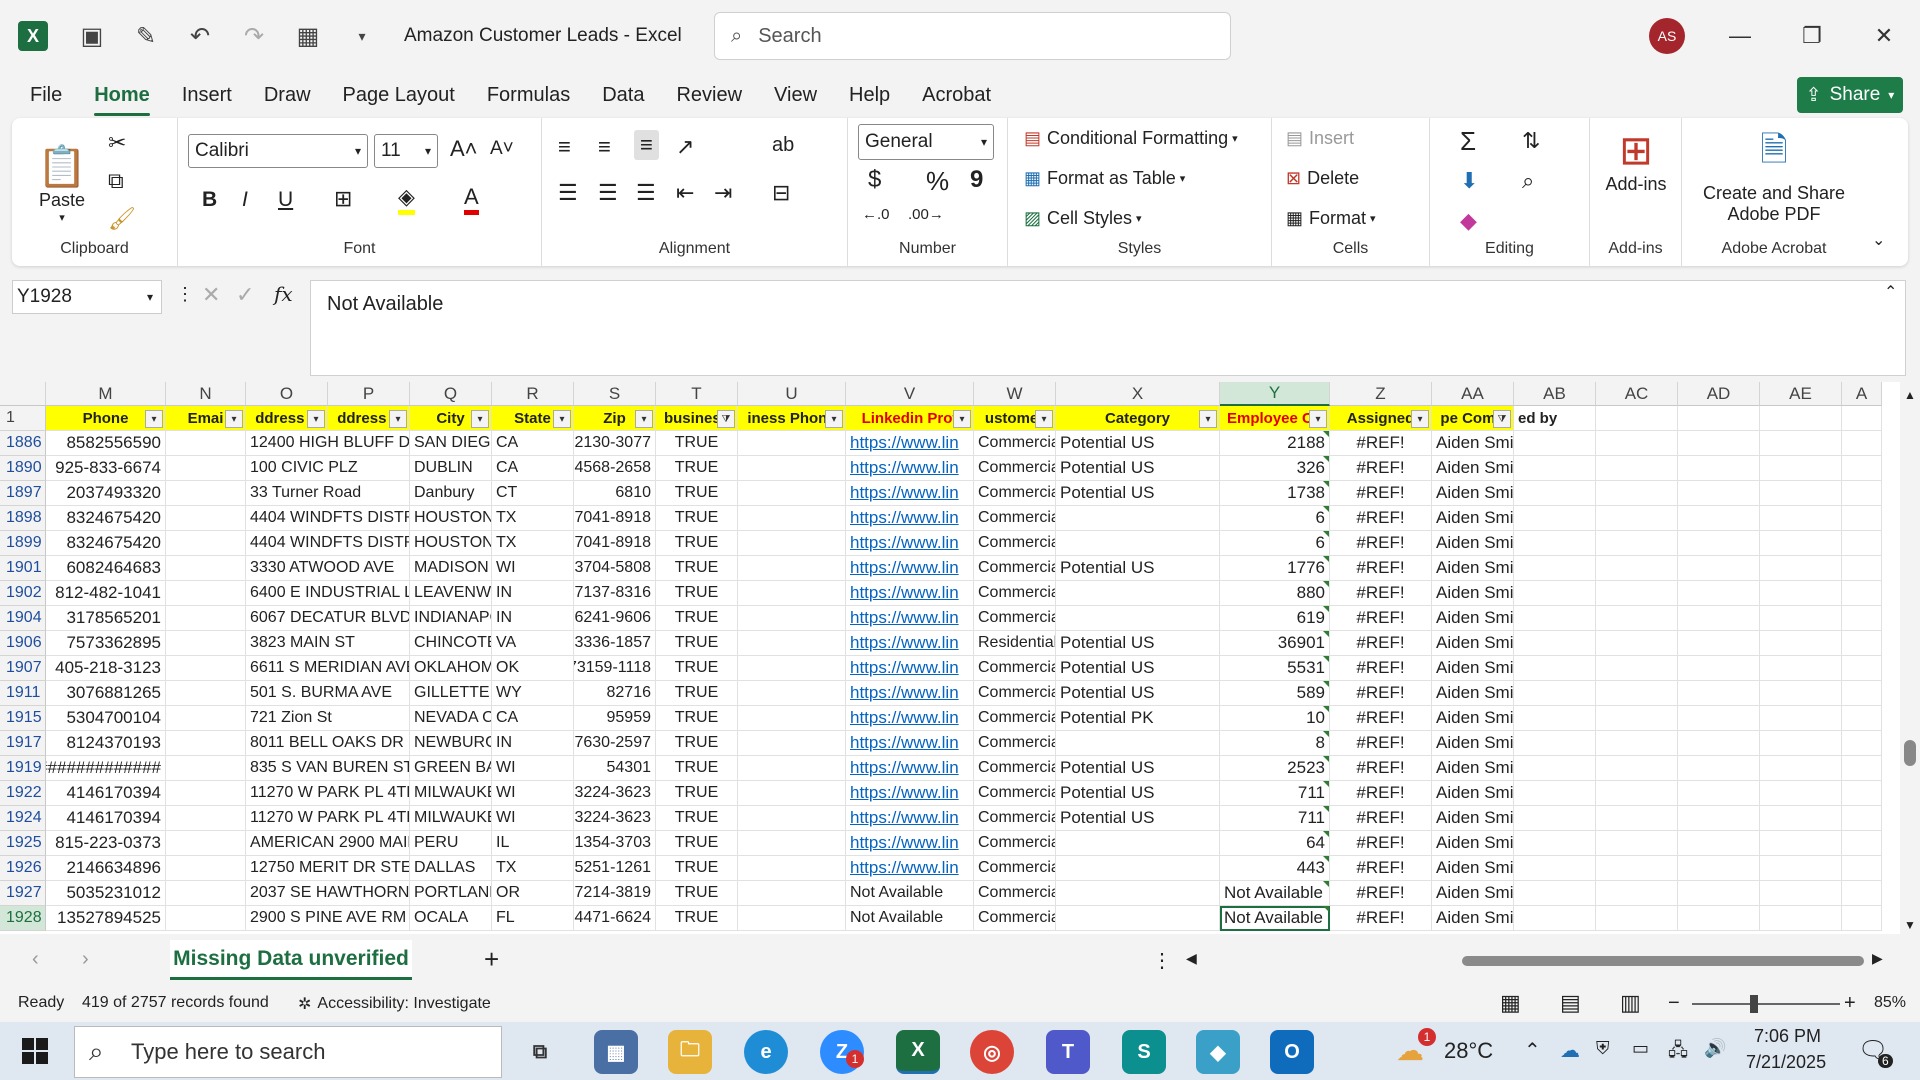  I want to click on row-header: 1897, so click(23, 493).